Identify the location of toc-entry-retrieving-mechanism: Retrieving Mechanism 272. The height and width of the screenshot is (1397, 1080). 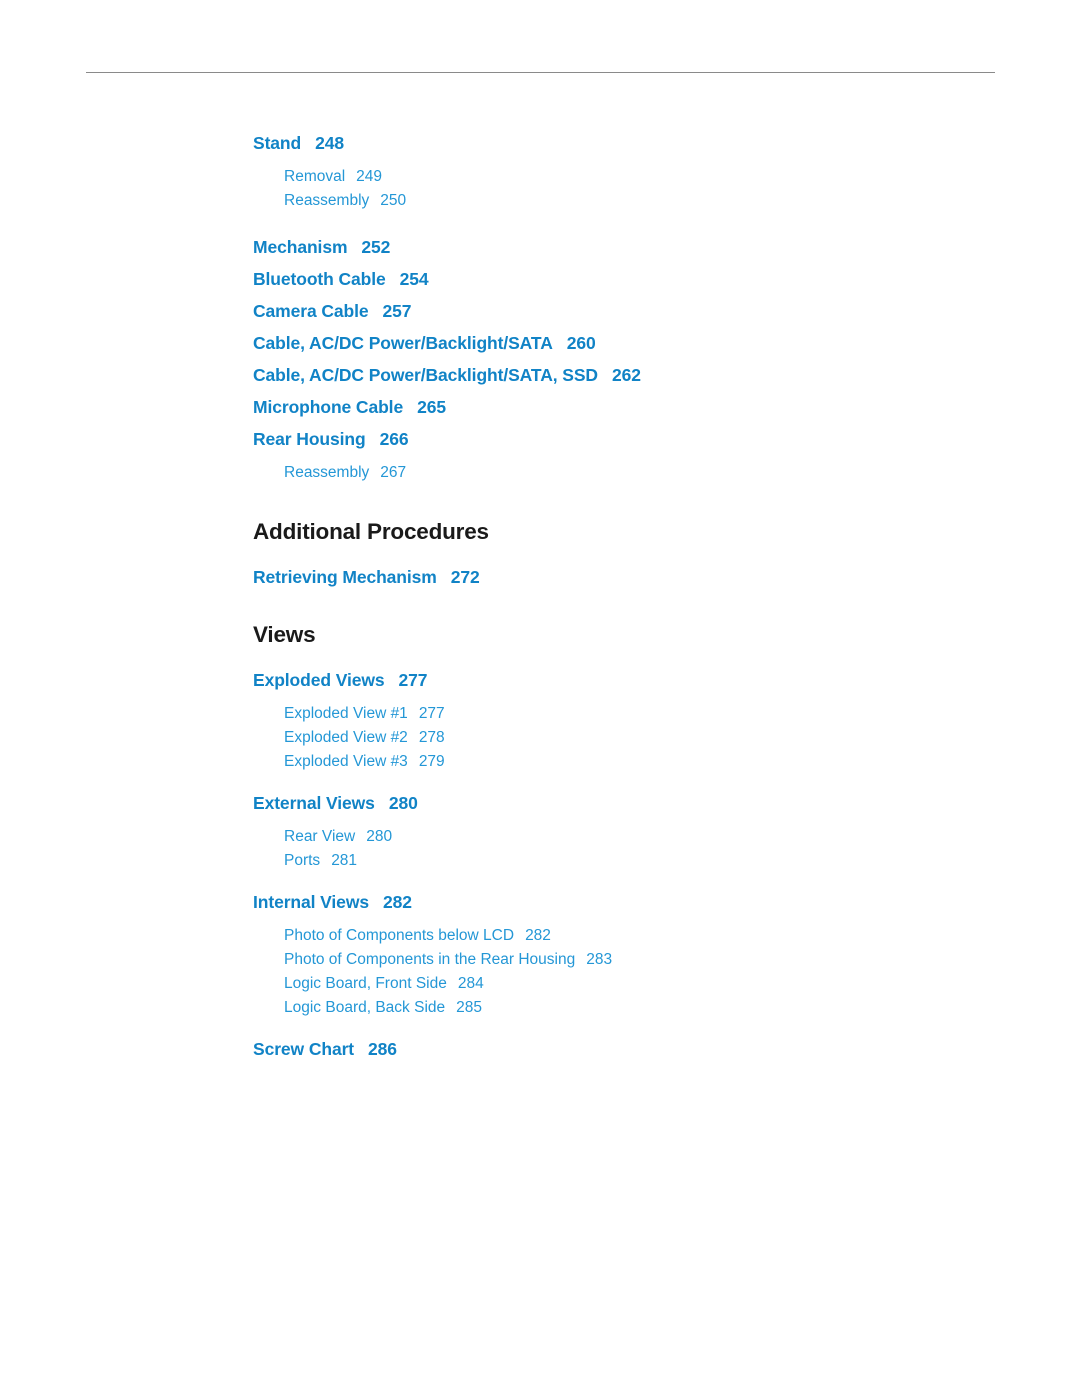
(633, 577).